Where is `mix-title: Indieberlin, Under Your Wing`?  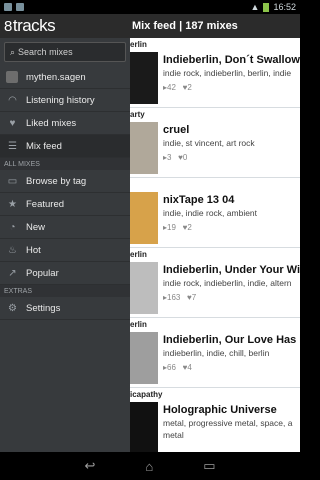
mix-title: Indieberlin, Under Your Wing is located at coordinates (231, 270).